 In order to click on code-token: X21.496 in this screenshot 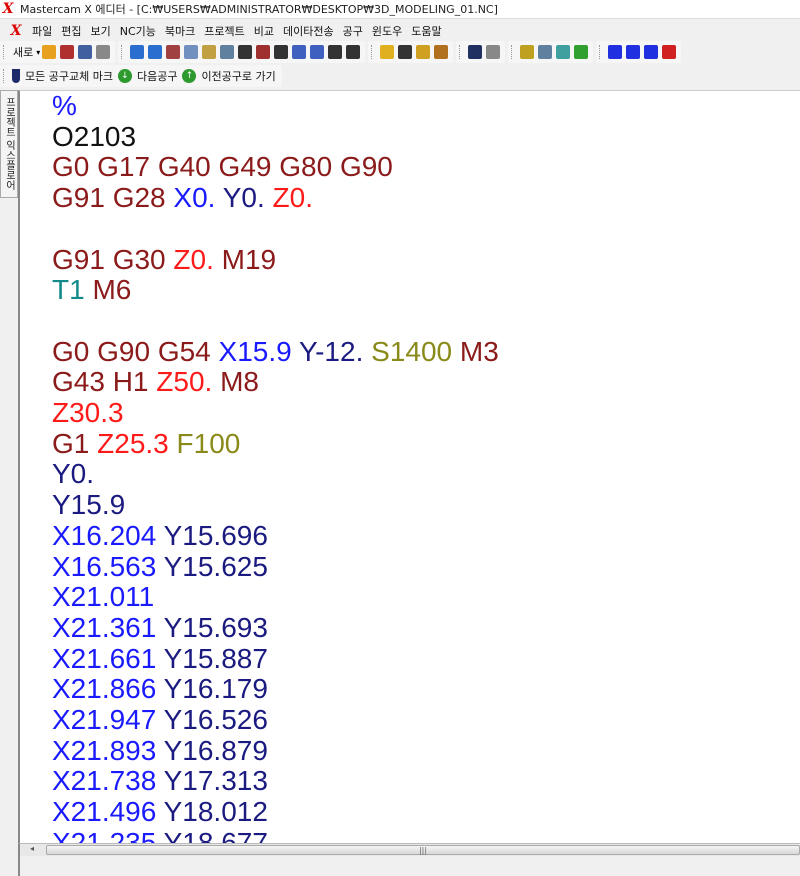, I will do `click(104, 812)`.